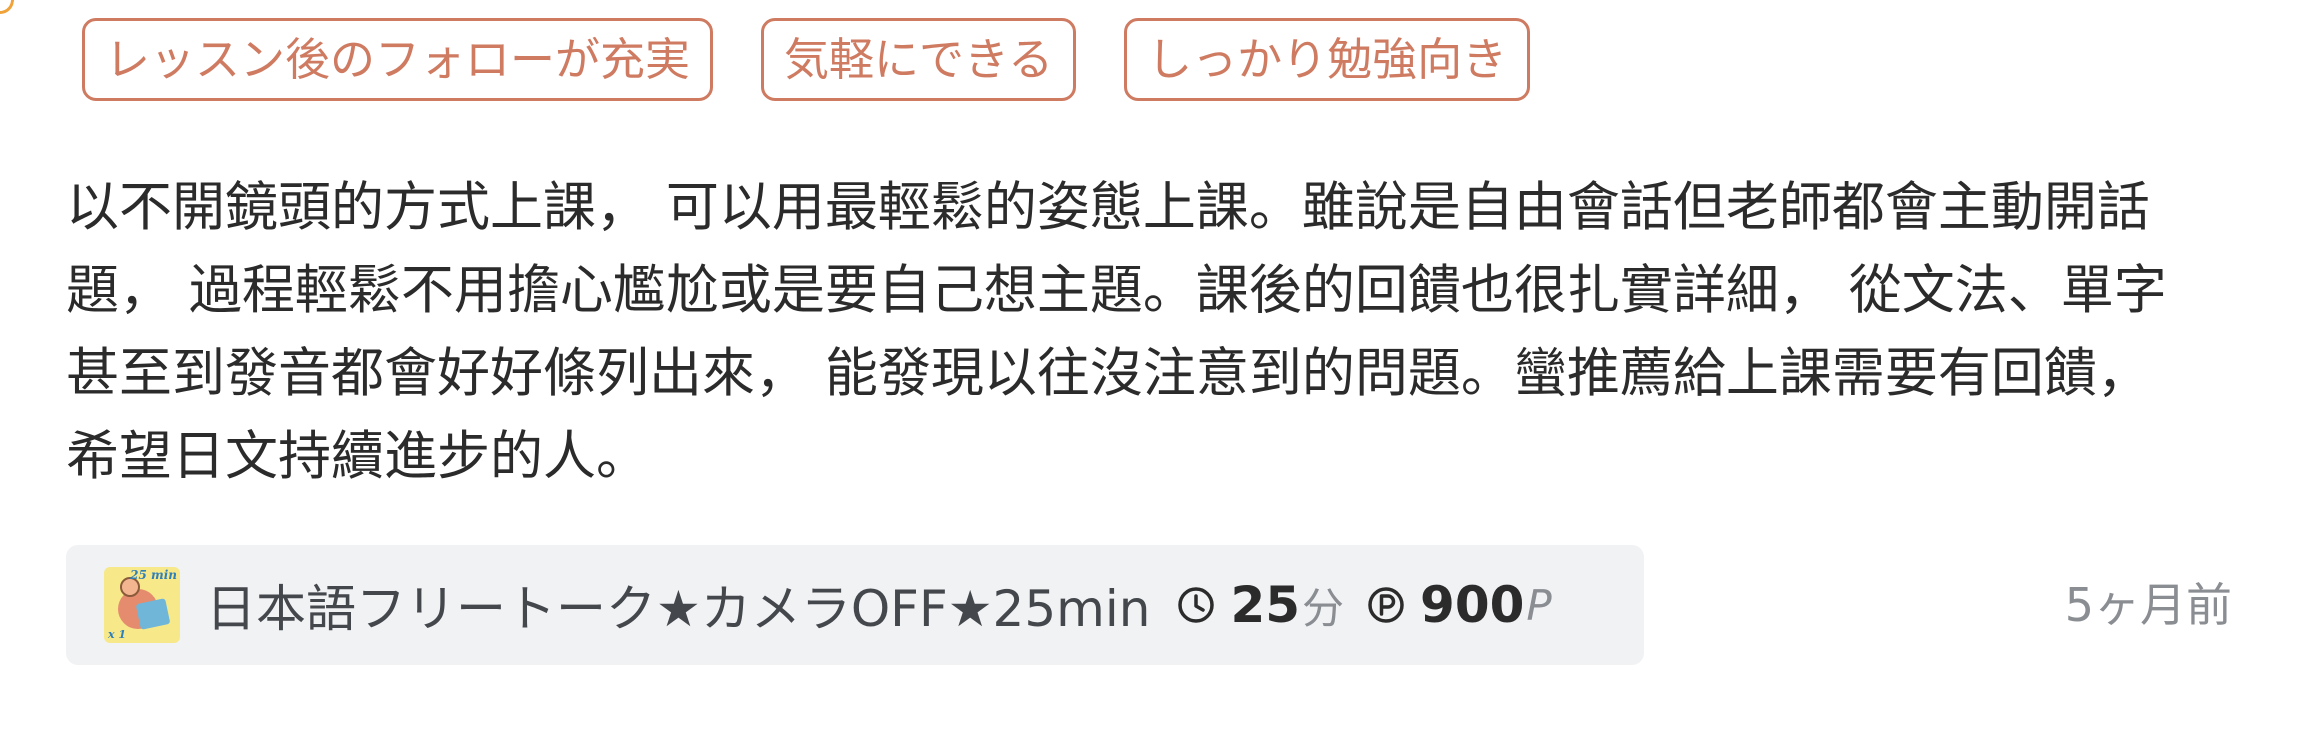 This screenshot has height=737, width=2324. I want to click on thumbnail-count-label: x 1, so click(117, 634).